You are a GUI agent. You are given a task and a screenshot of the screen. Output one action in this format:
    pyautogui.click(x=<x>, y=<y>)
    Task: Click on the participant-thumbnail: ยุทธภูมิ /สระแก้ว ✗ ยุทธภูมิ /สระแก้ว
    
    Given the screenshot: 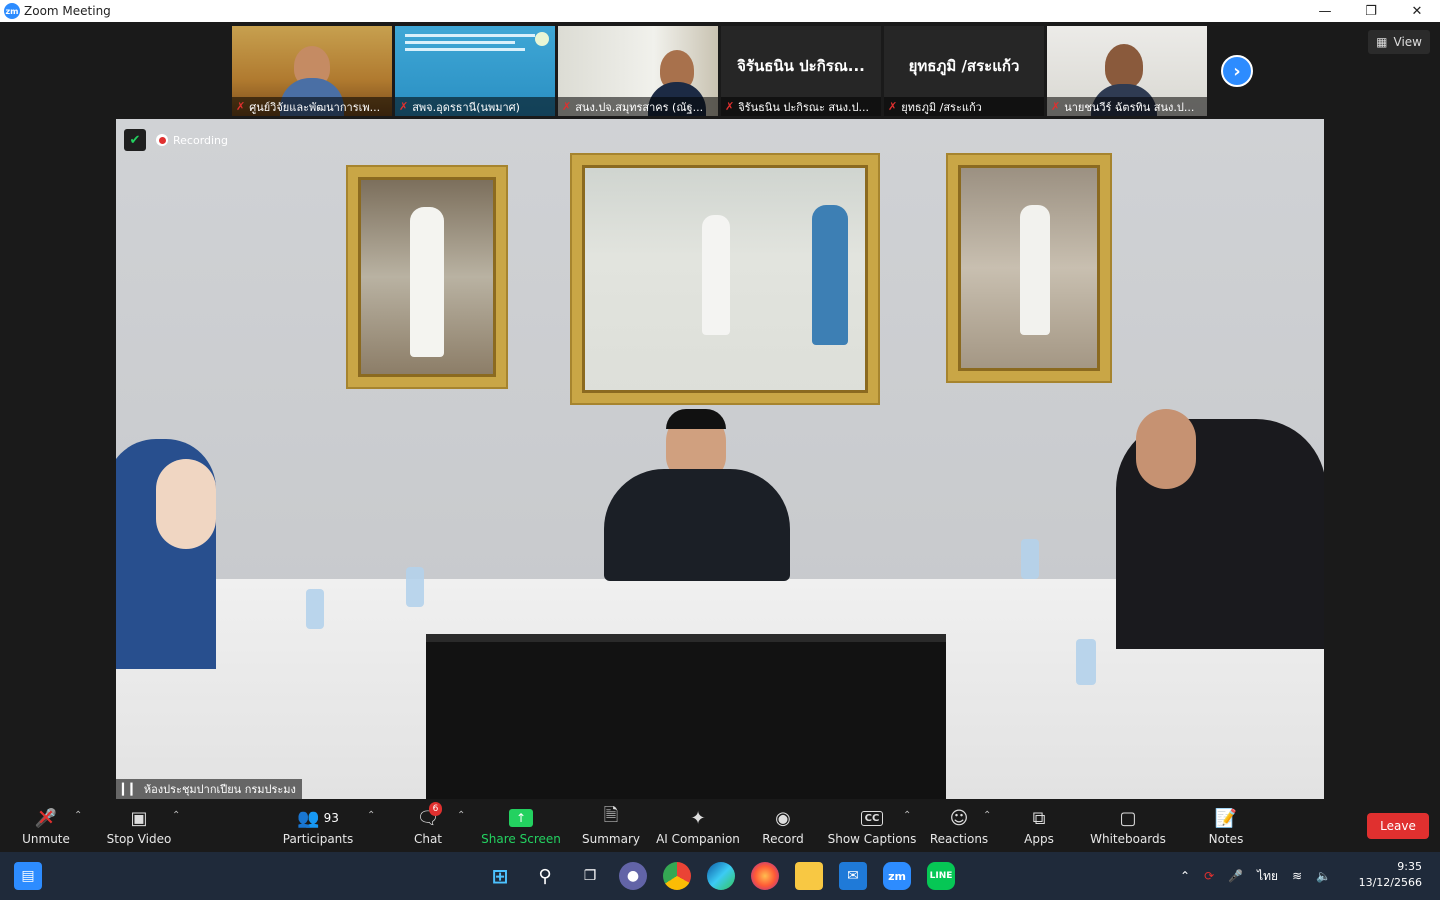 What is the action you would take?
    pyautogui.click(x=964, y=71)
    